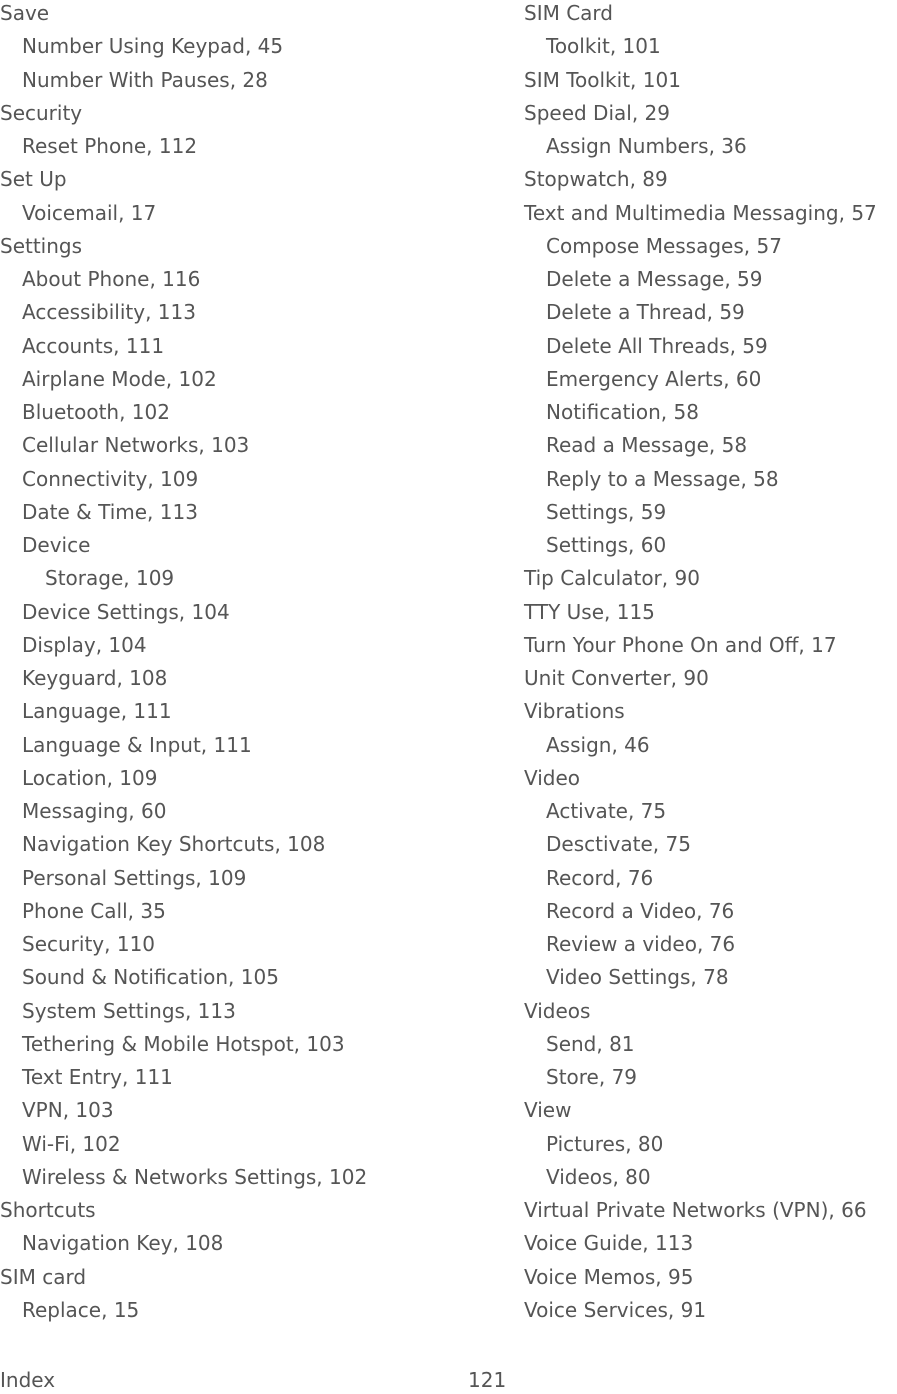 The width and height of the screenshot is (897, 1394). I want to click on index-subentry: Settings, 59, so click(606, 511).